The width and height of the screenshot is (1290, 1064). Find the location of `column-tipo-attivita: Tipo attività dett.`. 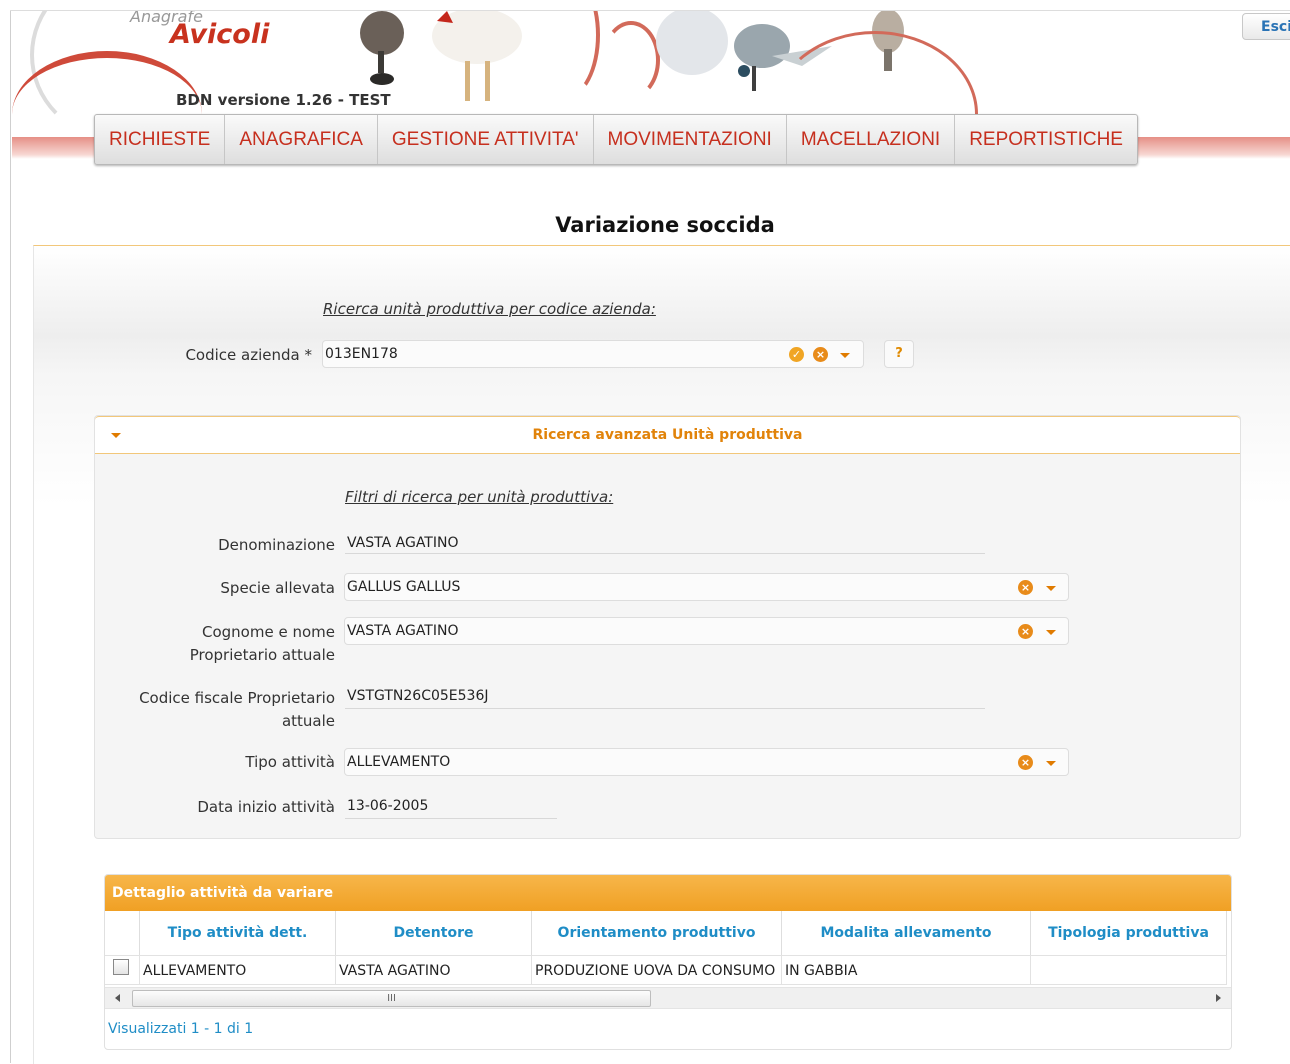

column-tipo-attivita: Tipo attività dett. is located at coordinates (238, 933).